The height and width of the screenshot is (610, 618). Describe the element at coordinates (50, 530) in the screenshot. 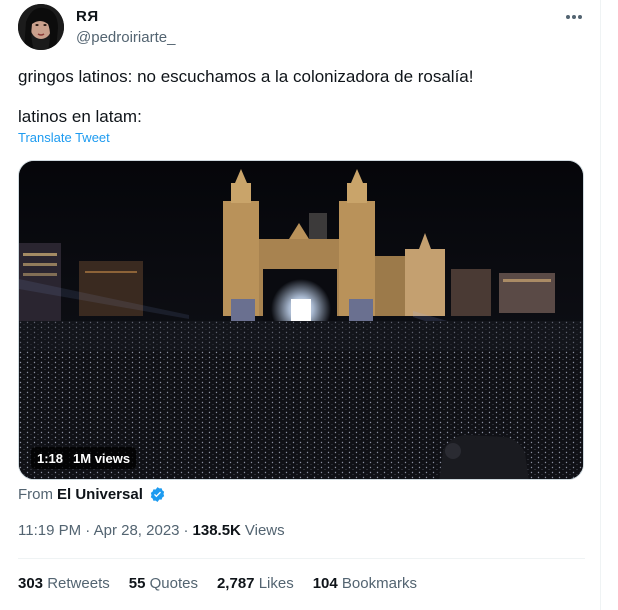

I see `tweet-time: 11:19 PM` at that location.